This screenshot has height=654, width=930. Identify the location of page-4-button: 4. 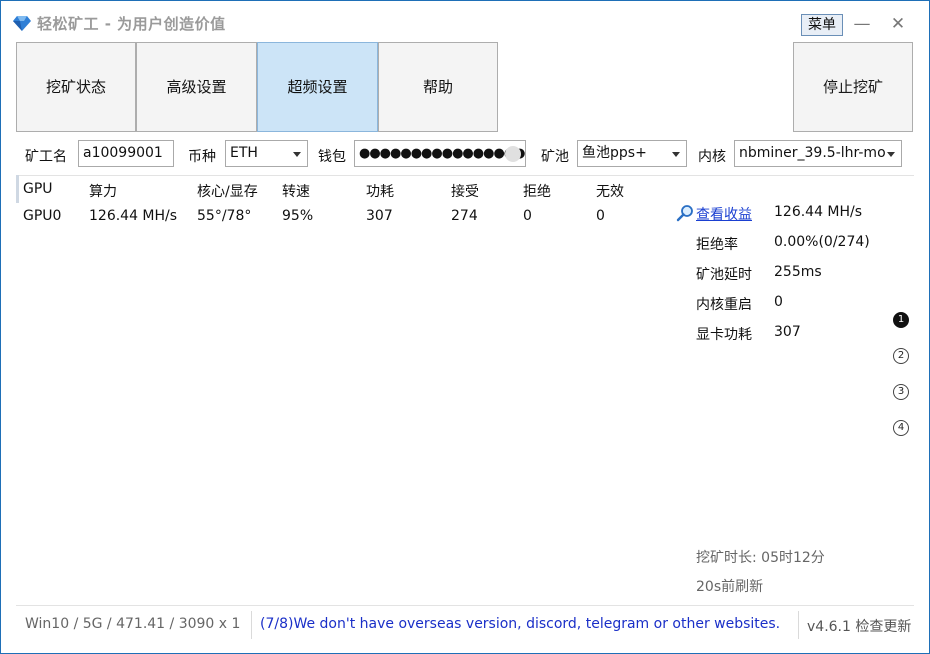
(901, 428).